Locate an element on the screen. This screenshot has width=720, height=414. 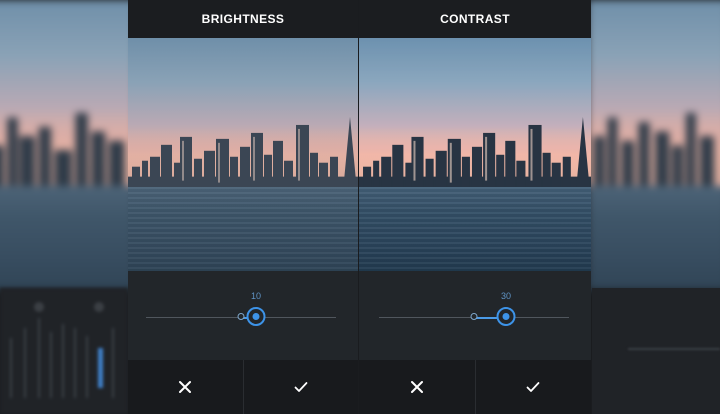
panel-title: CONTRAST is located at coordinates (475, 19).